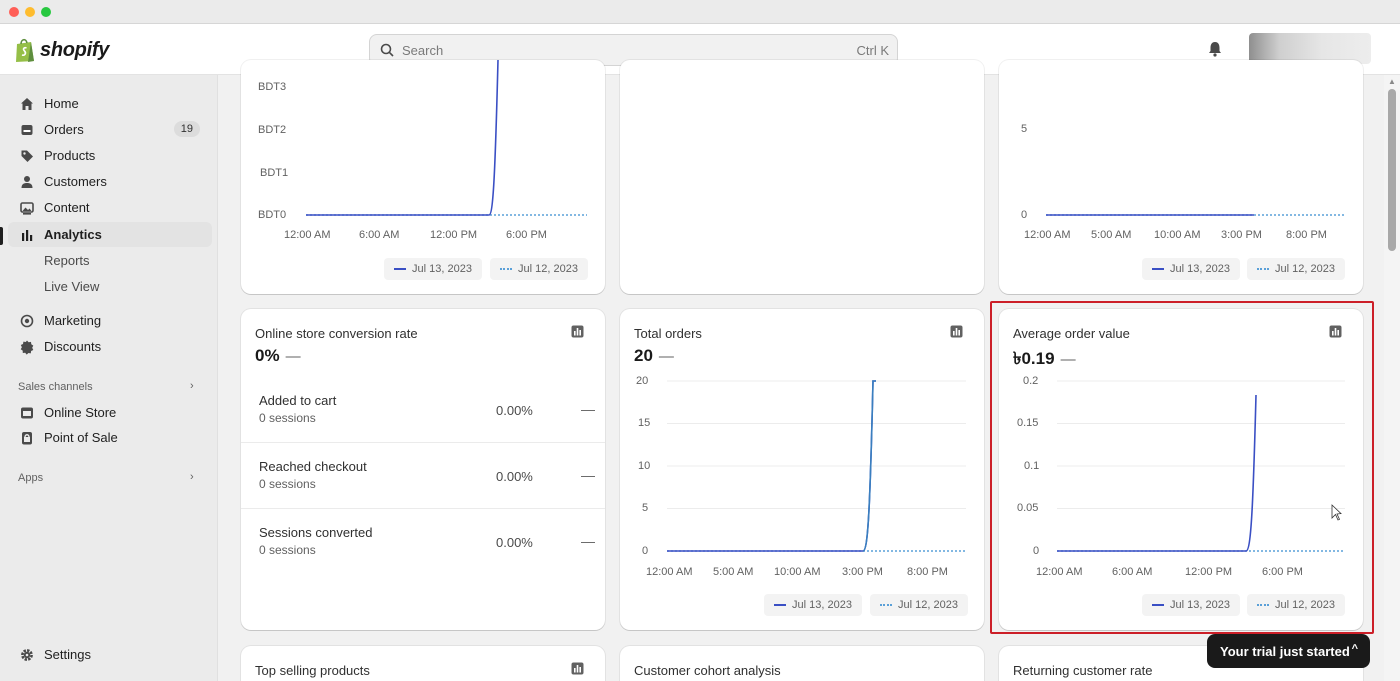 The image size is (1400, 681). I want to click on highlight-box, so click(1182, 467).